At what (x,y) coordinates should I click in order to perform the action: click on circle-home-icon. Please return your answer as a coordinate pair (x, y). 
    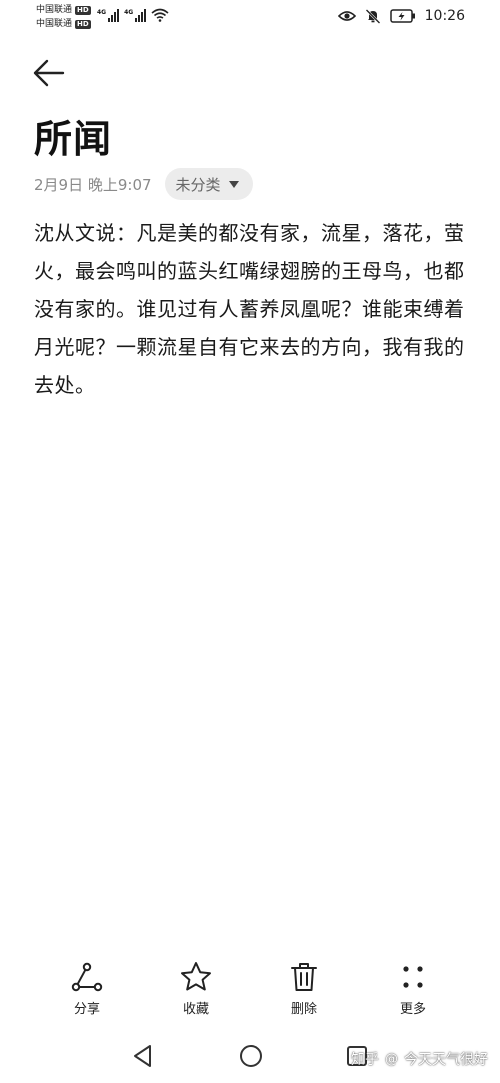
    Looking at the image, I should click on (251, 1056).